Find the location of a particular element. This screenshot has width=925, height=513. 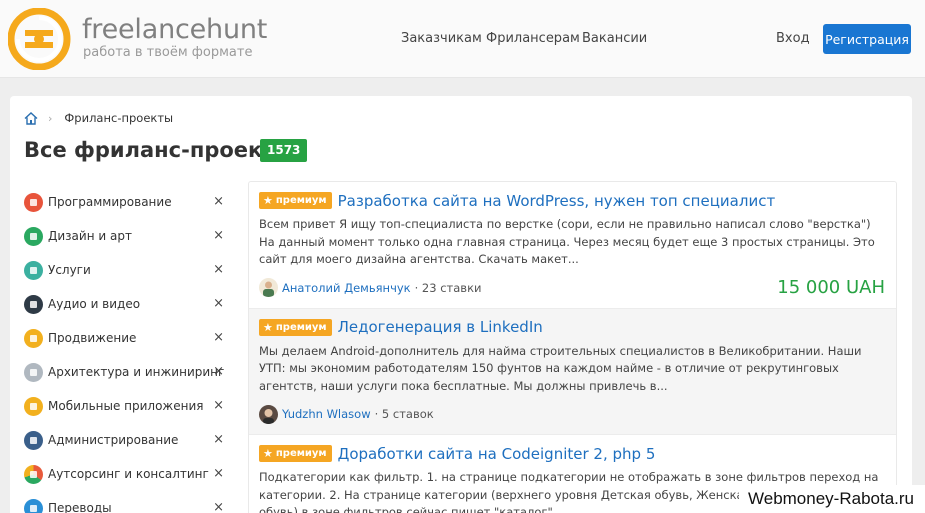

project-price: 15 000 UAH is located at coordinates (831, 287).